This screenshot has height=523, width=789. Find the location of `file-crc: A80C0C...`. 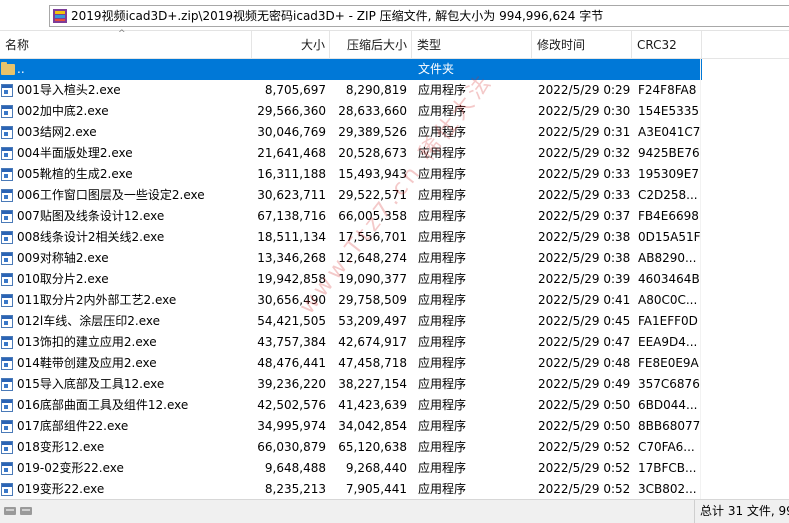

file-crc: A80C0C... is located at coordinates (668, 300).